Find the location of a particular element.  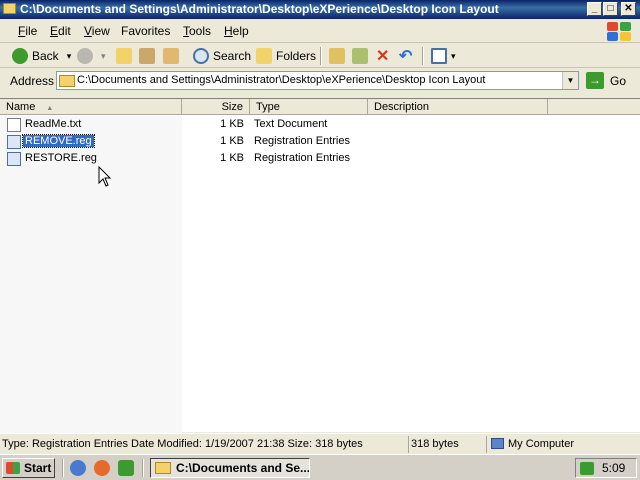

copy-to-button is located at coordinates (362, 56).